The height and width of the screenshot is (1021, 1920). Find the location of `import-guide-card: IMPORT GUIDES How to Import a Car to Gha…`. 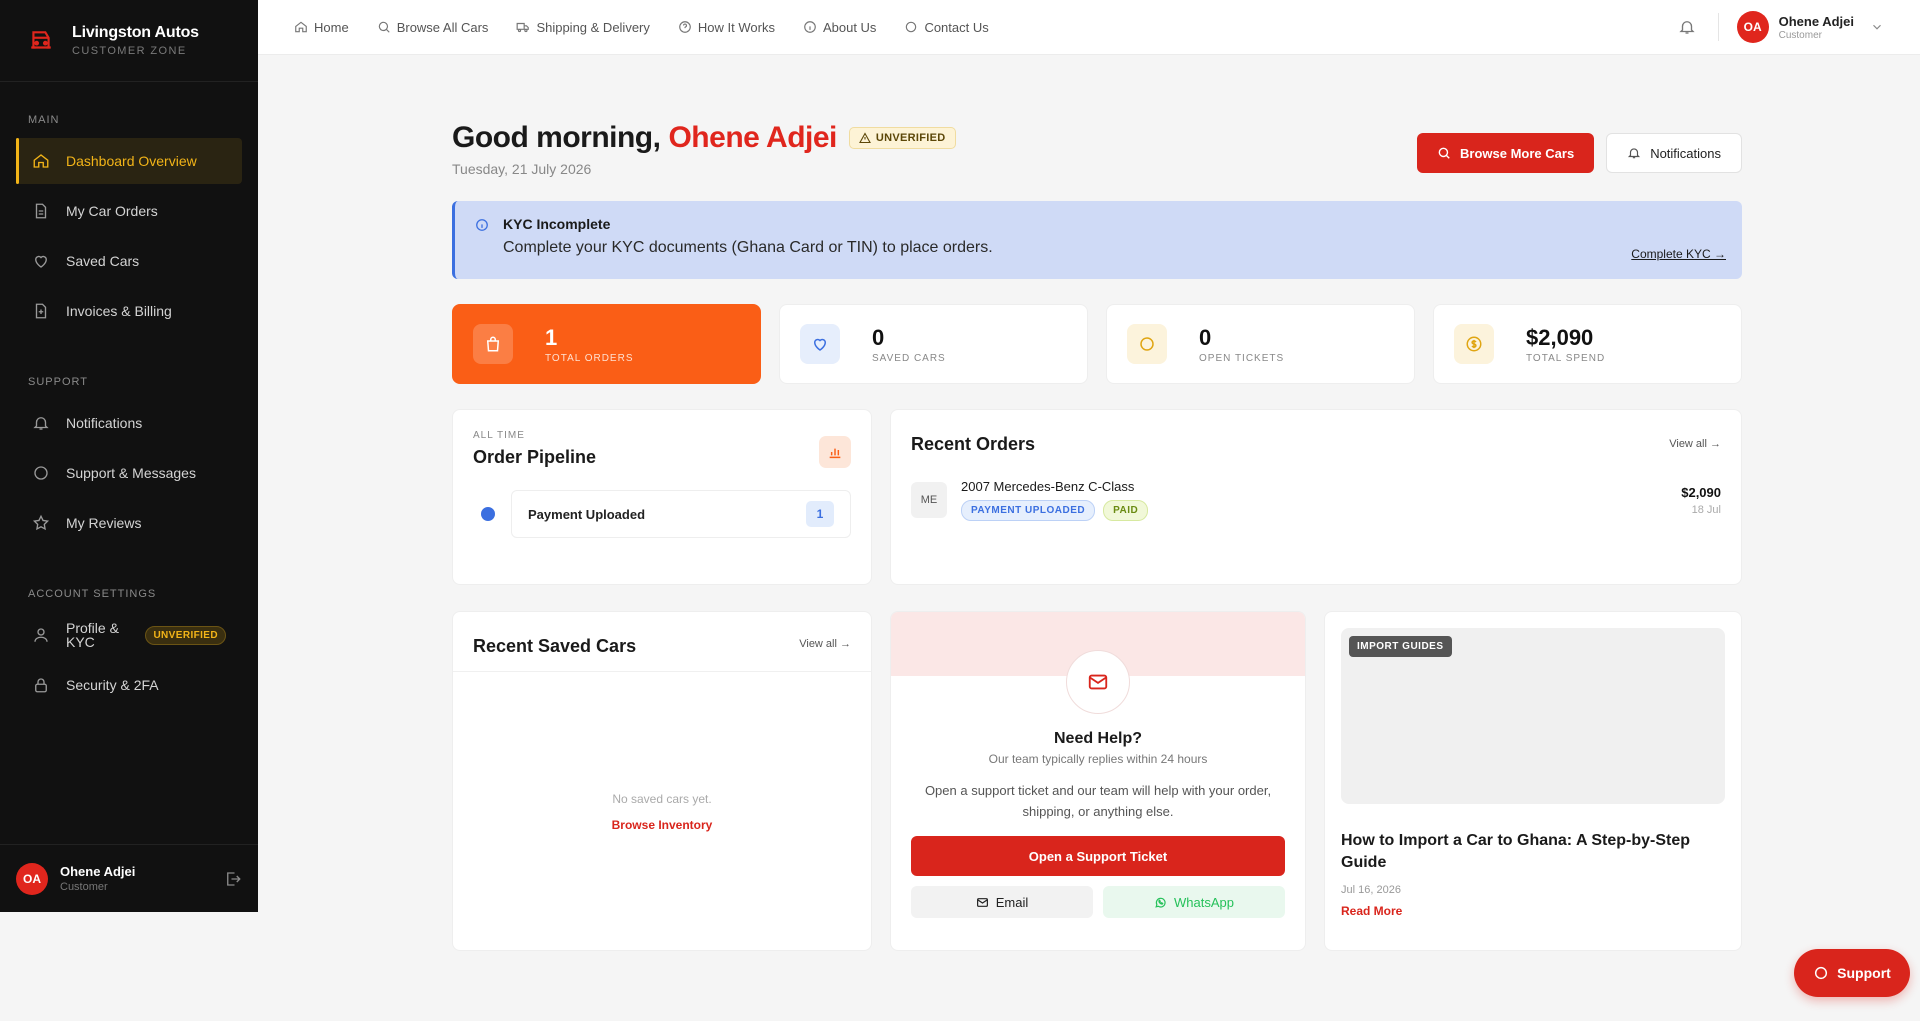

import-guide-card: IMPORT GUIDES How to Import a Car to Gha… is located at coordinates (1533, 781).